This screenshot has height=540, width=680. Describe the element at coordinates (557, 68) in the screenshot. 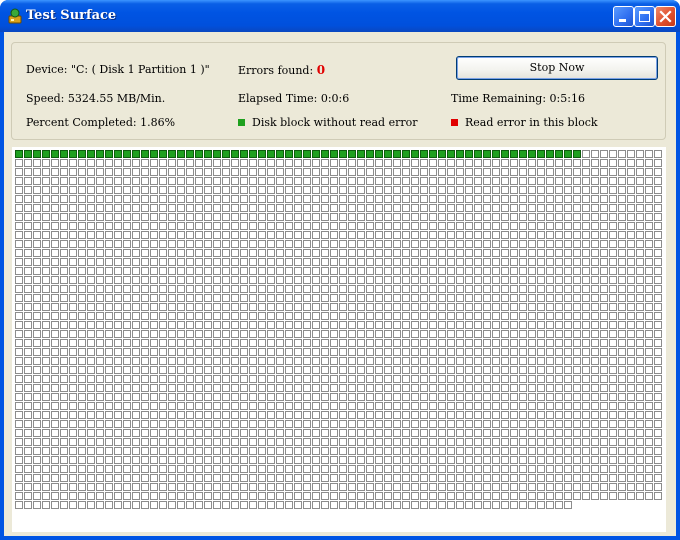

I see `stop-now-button: Stop Now` at that location.